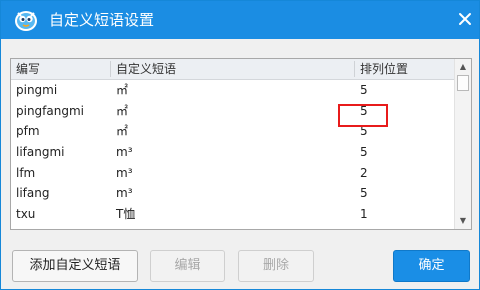  Describe the element at coordinates (232, 111) in the screenshot. I see `table-row: pingfangmi ㎡ 5` at that location.